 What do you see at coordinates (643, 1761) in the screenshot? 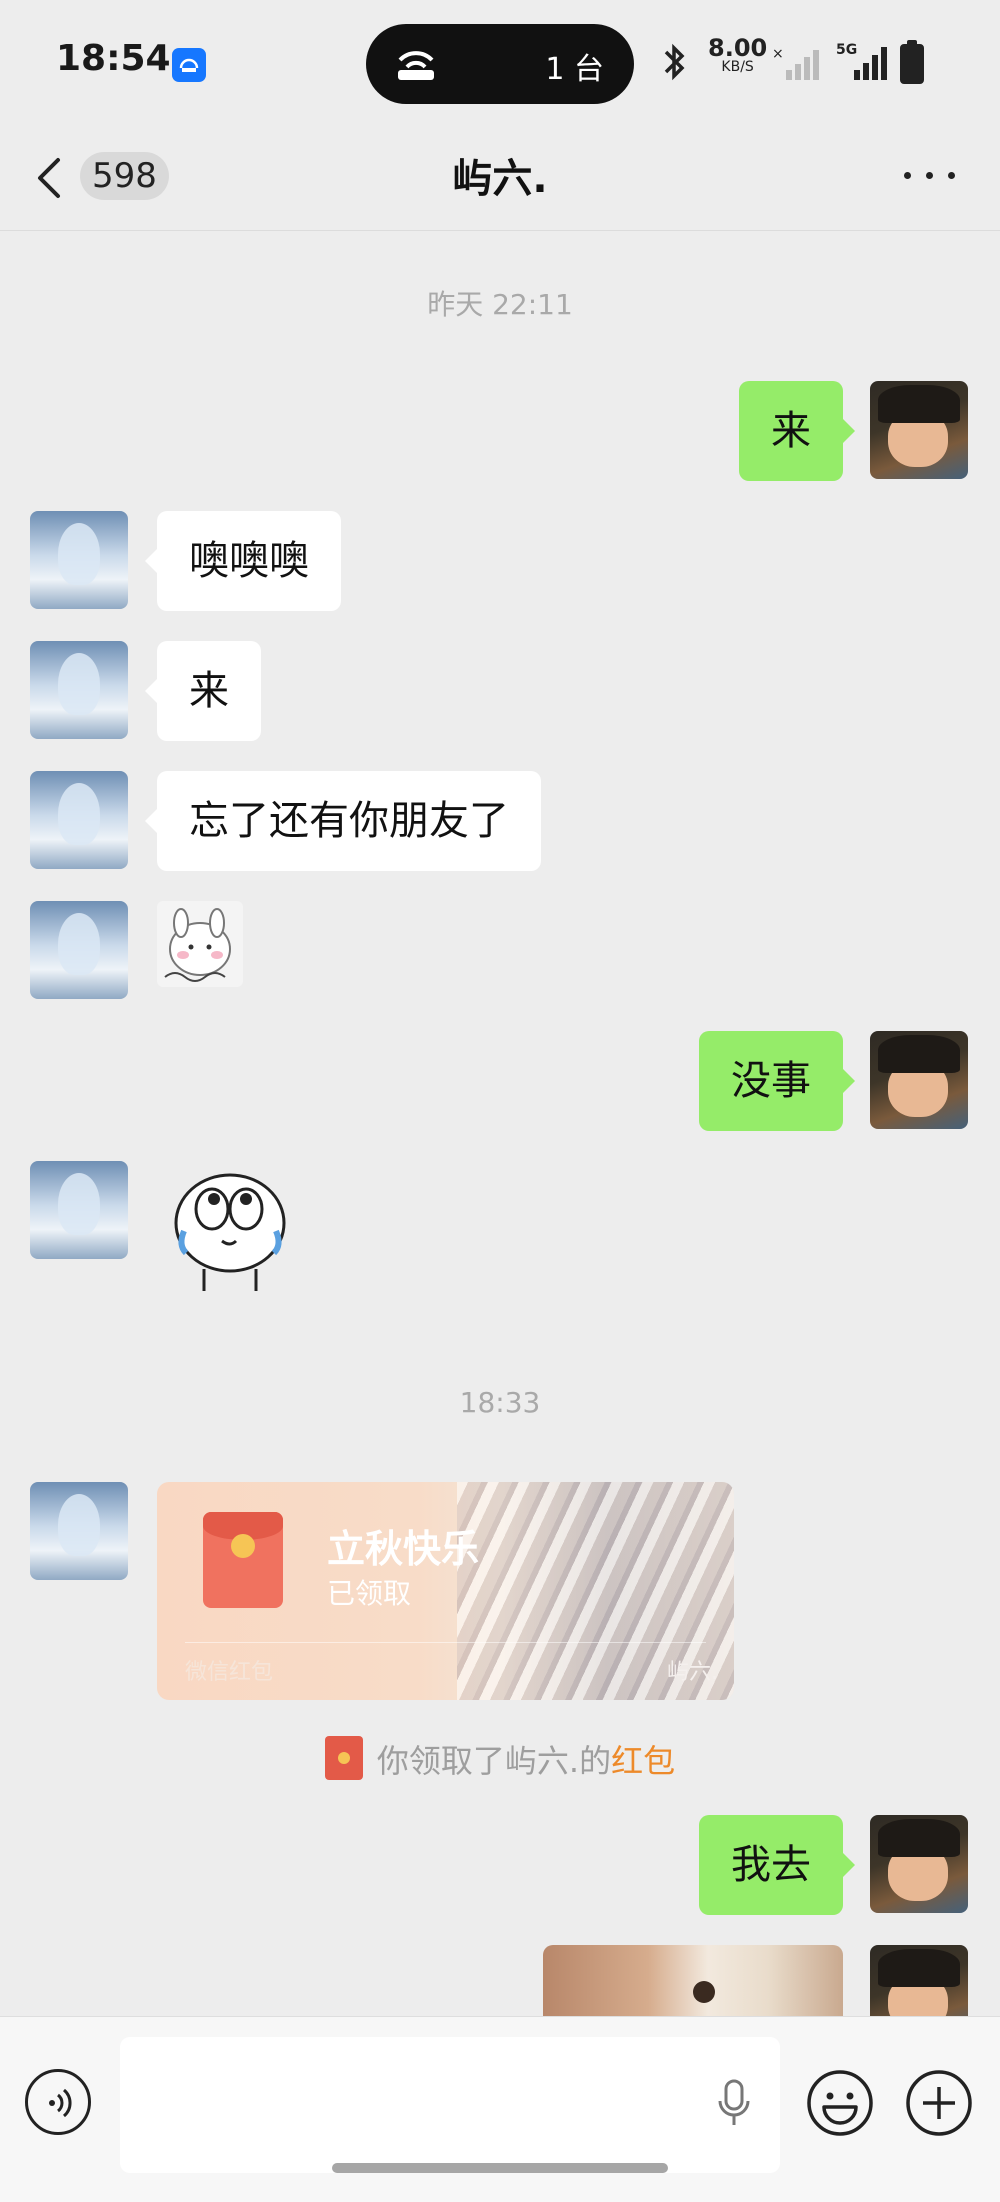
I see `red-packet-link: 红包` at bounding box center [643, 1761].